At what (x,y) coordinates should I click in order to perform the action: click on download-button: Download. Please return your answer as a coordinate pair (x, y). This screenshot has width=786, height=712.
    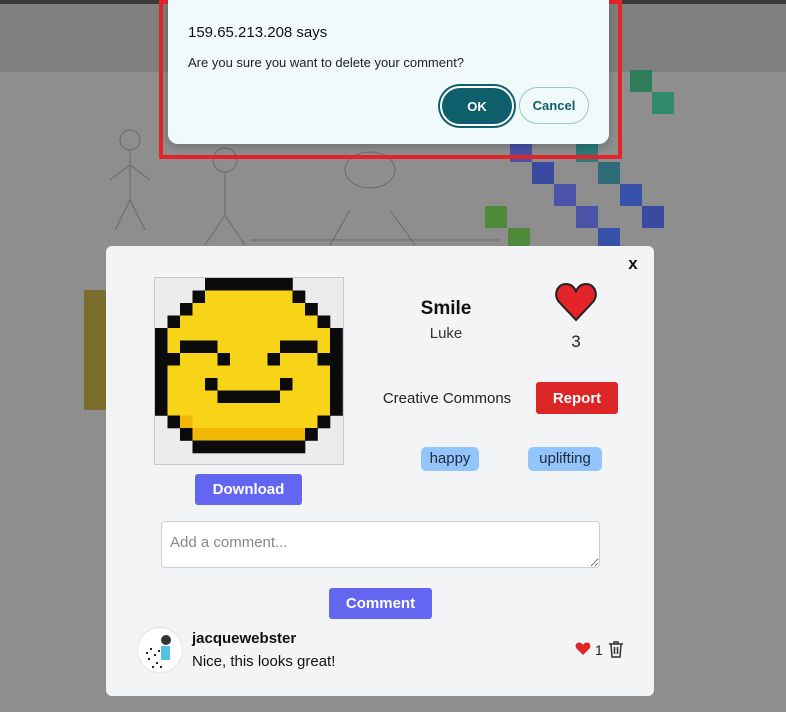
    Looking at the image, I should click on (248, 489).